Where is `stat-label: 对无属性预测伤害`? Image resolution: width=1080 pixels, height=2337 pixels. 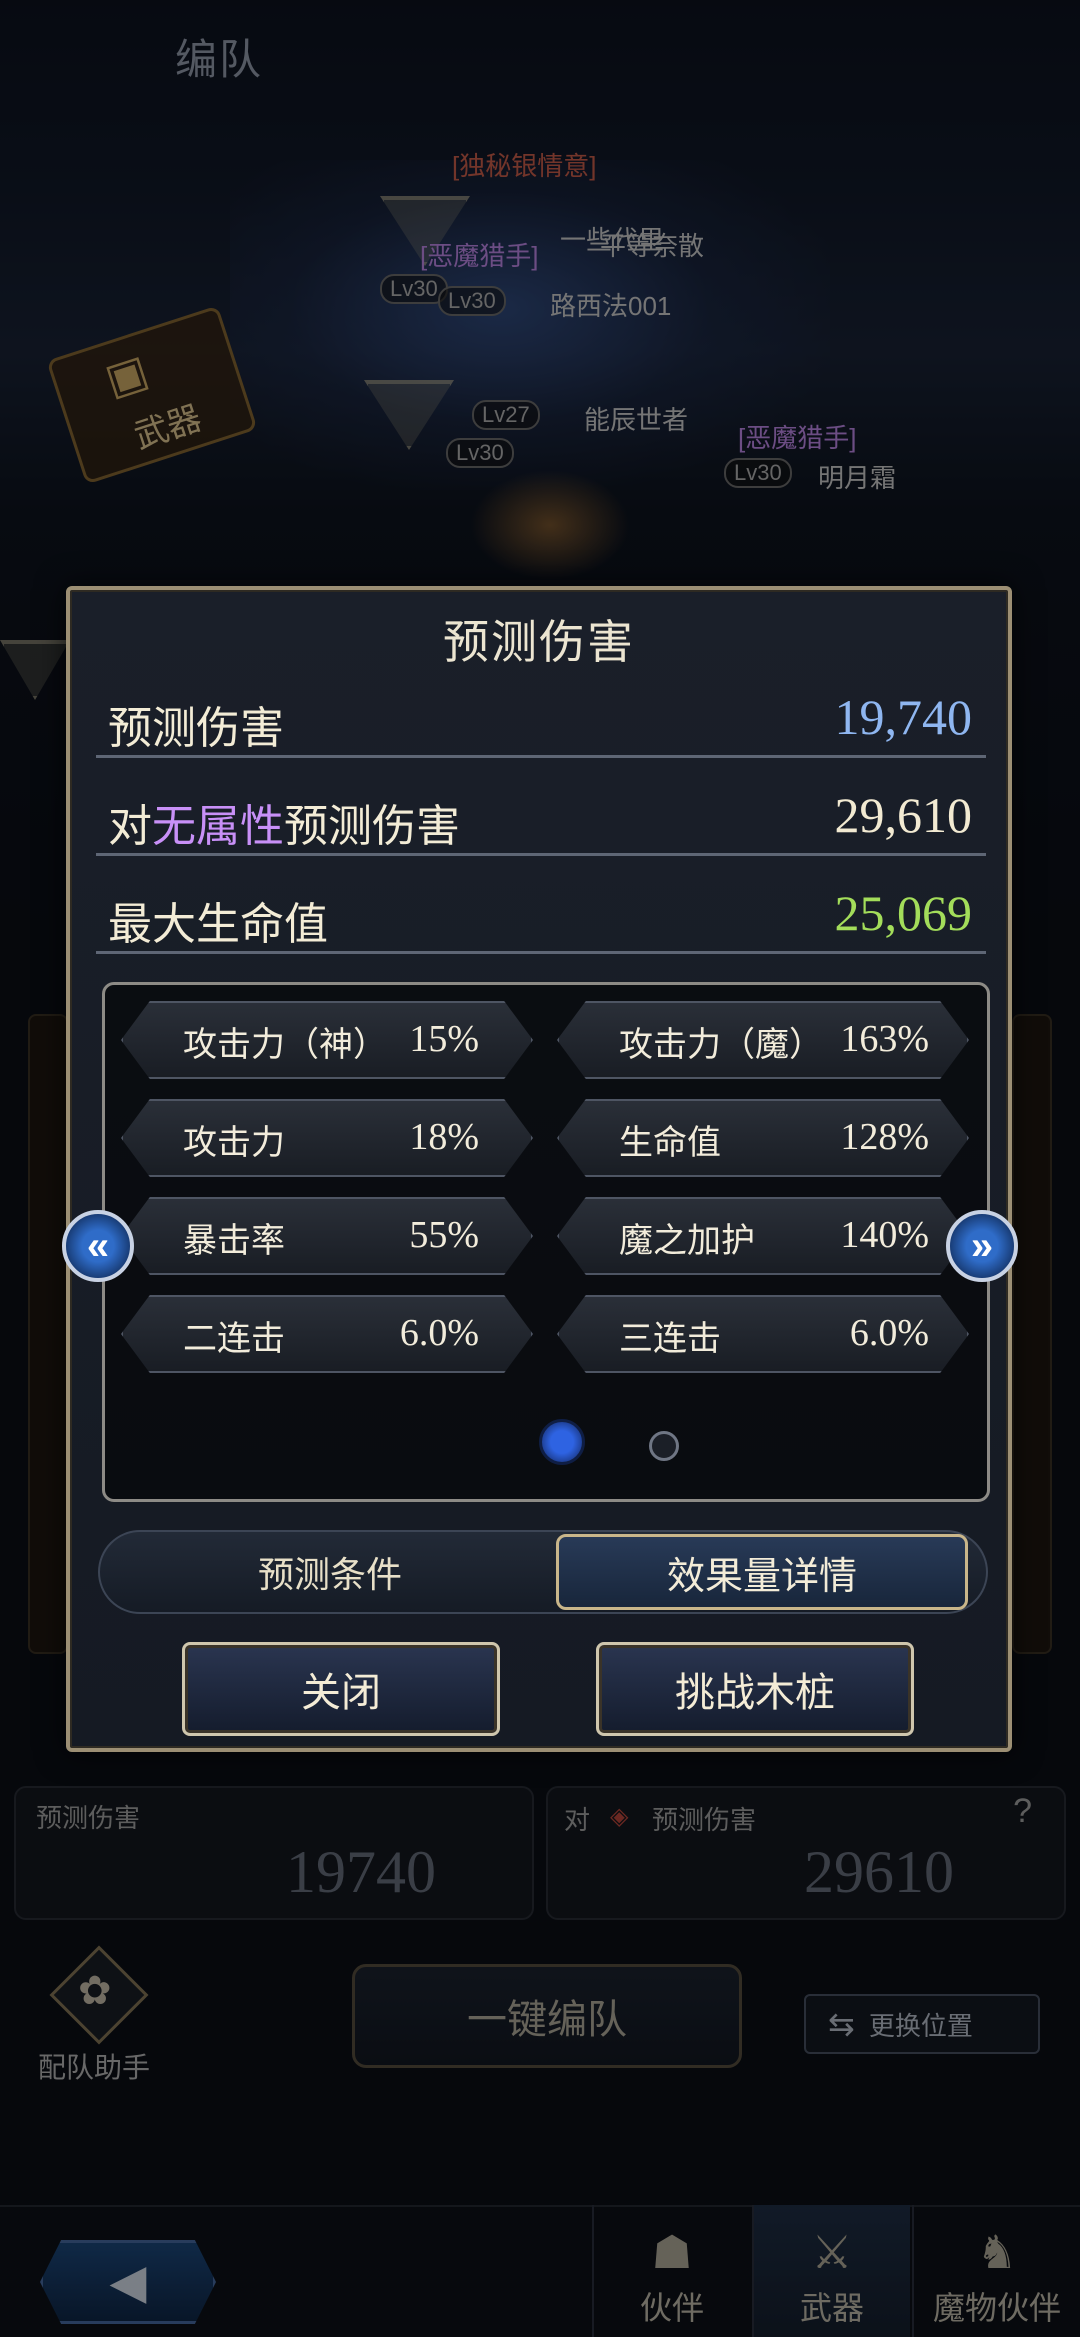
stat-label: 对无属性预测伤害 is located at coordinates (284, 822).